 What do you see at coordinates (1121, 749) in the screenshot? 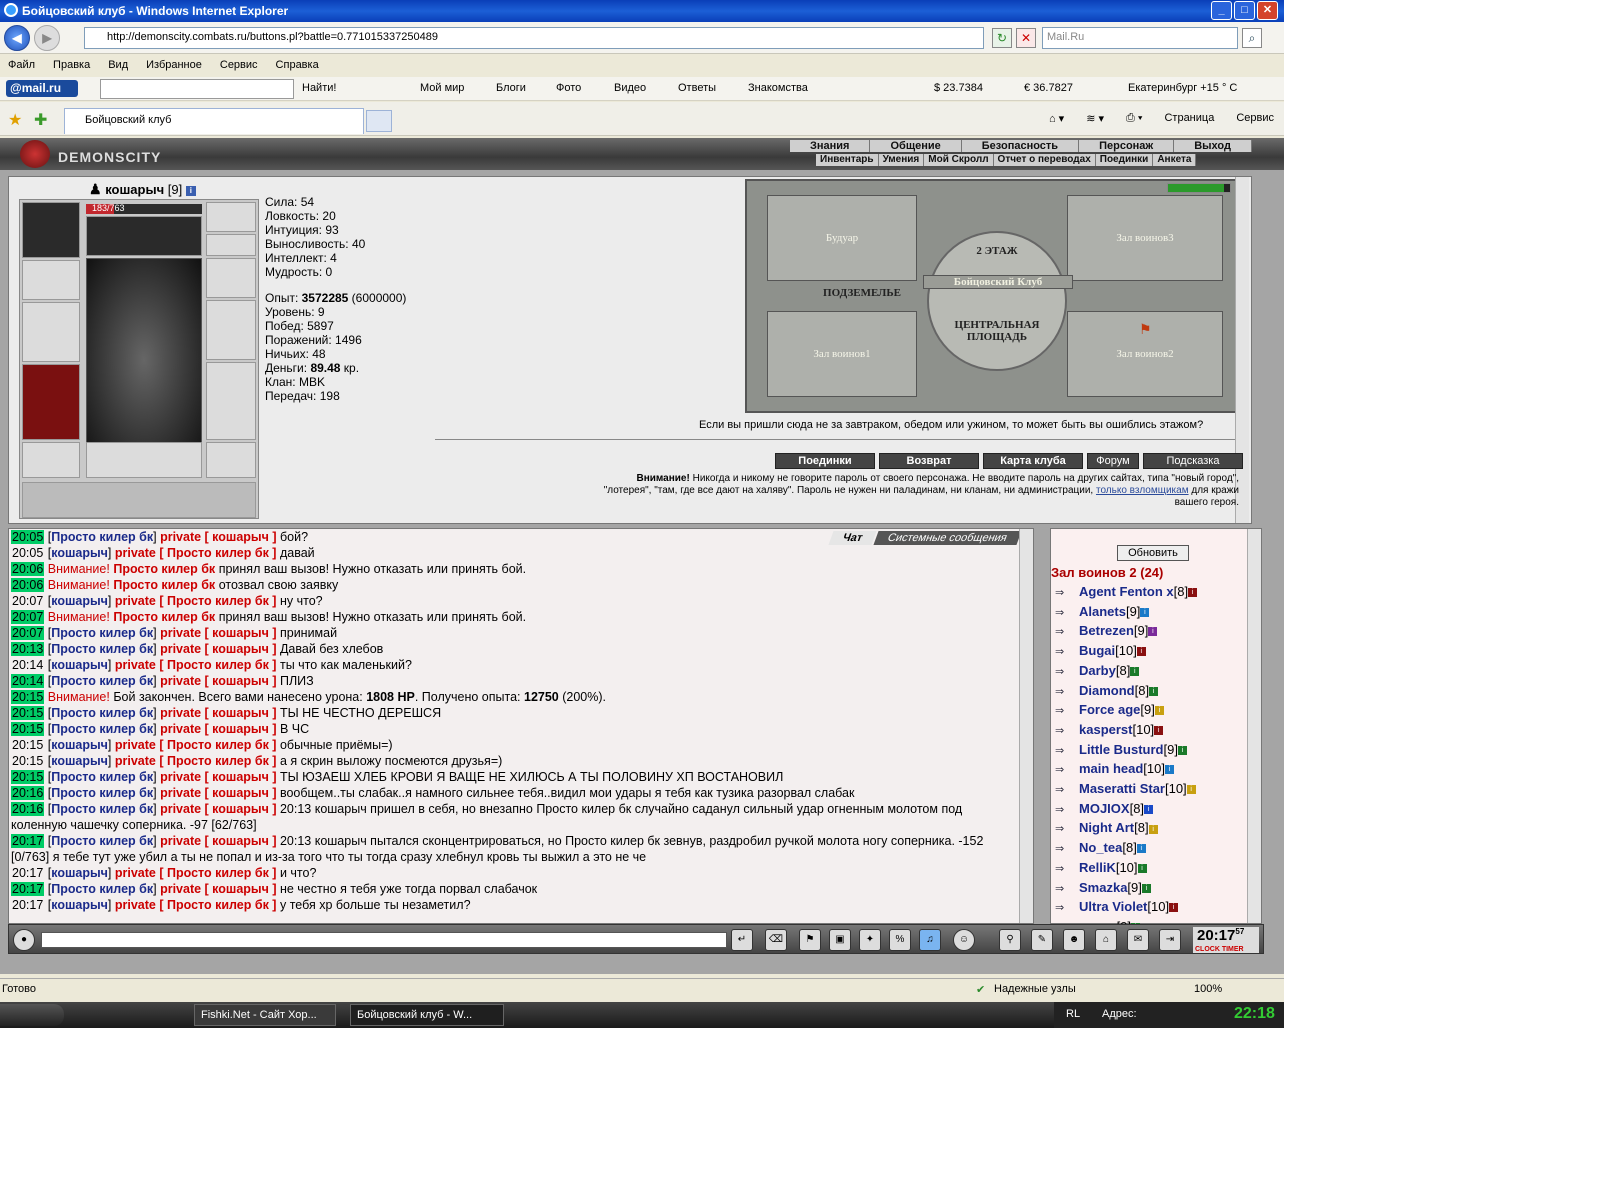
I see `user-name: Little Busturd` at bounding box center [1121, 749].